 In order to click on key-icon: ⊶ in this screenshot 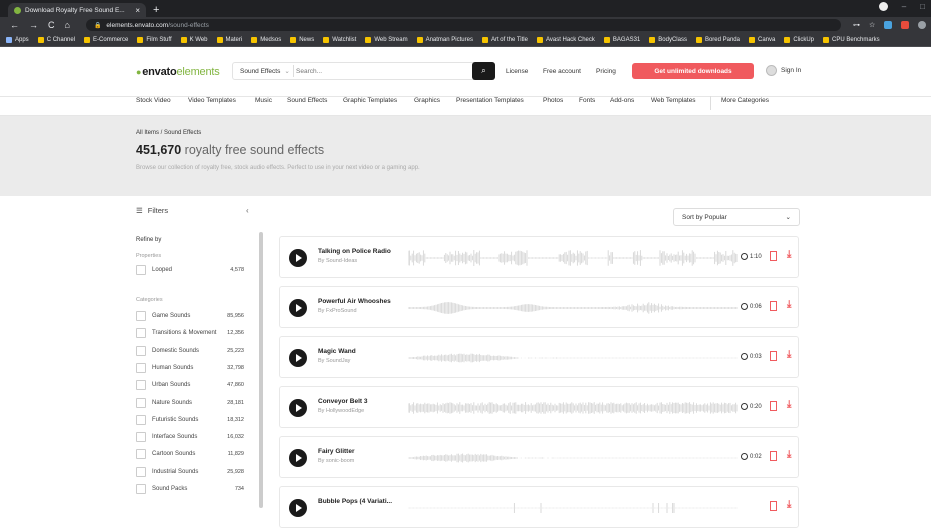, I will do `click(856, 25)`.